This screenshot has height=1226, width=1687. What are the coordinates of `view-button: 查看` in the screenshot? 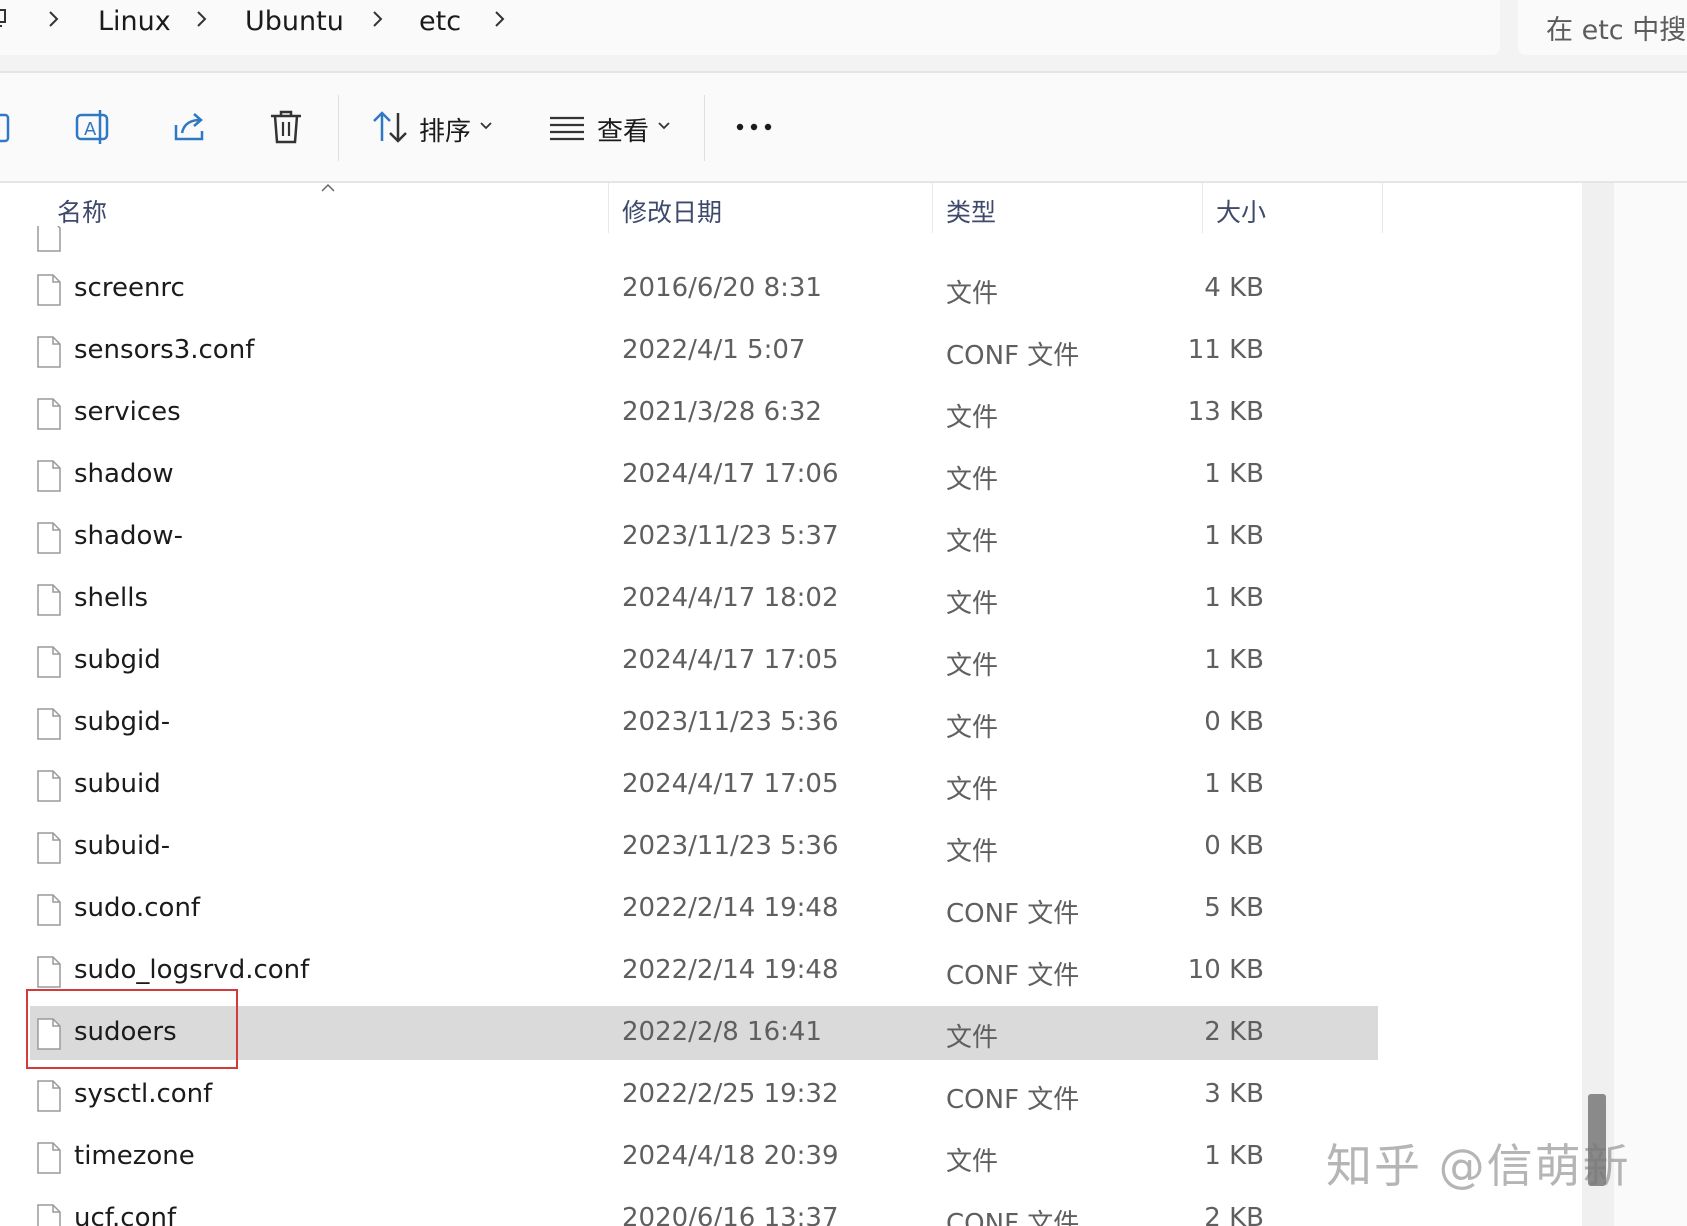 It's located at (623, 129).